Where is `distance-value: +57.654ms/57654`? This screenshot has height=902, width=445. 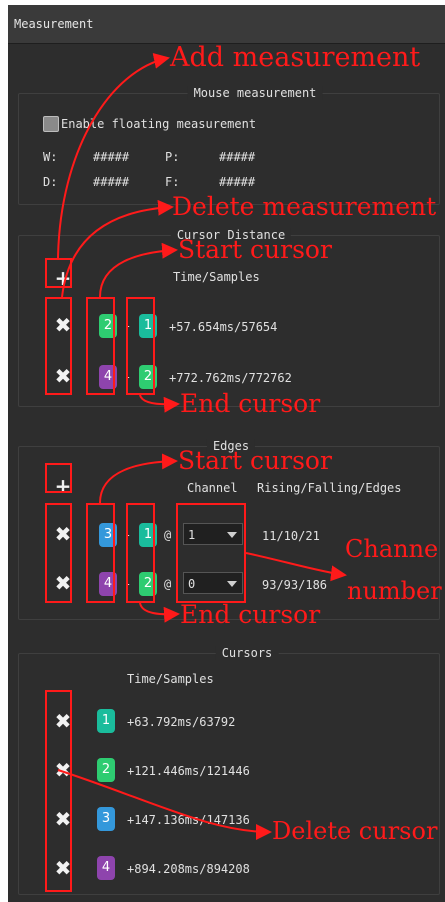 distance-value: +57.654ms/57654 is located at coordinates (223, 327).